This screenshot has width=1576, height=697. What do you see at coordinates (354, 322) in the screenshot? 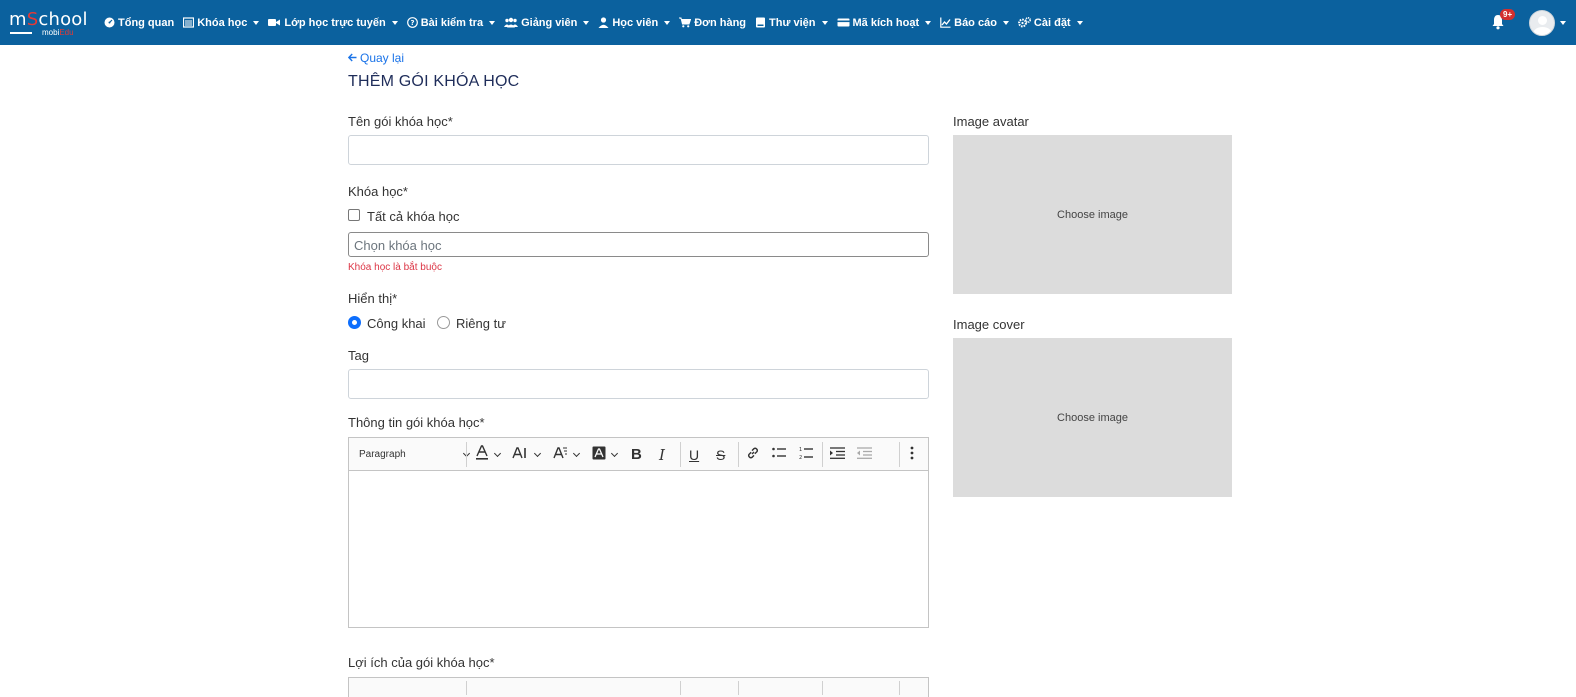
I see `radio-public` at bounding box center [354, 322].